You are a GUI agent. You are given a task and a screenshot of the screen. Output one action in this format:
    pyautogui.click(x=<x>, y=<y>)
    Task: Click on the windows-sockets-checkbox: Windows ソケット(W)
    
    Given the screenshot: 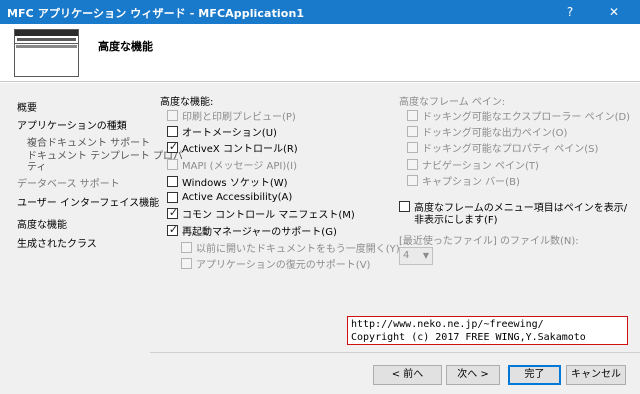 What is the action you would take?
    pyautogui.click(x=227, y=181)
    